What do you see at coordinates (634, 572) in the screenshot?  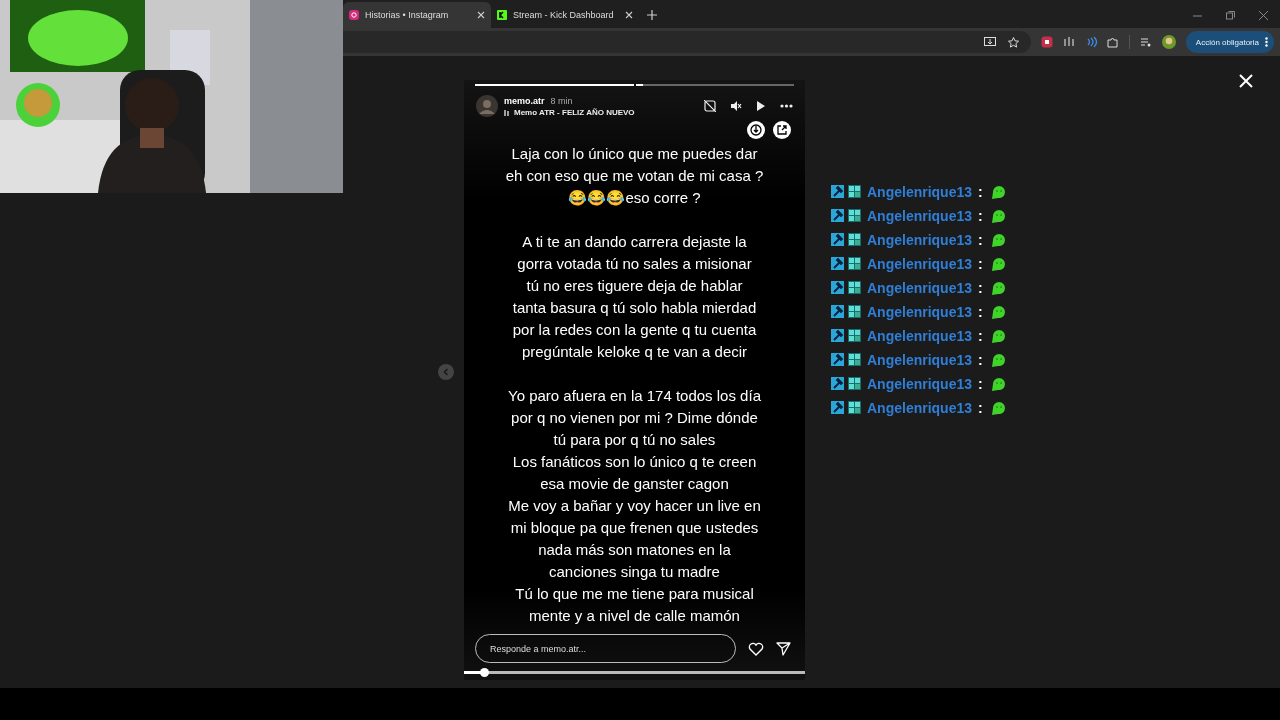 I see `story-text-line: canciones singa tu madre` at bounding box center [634, 572].